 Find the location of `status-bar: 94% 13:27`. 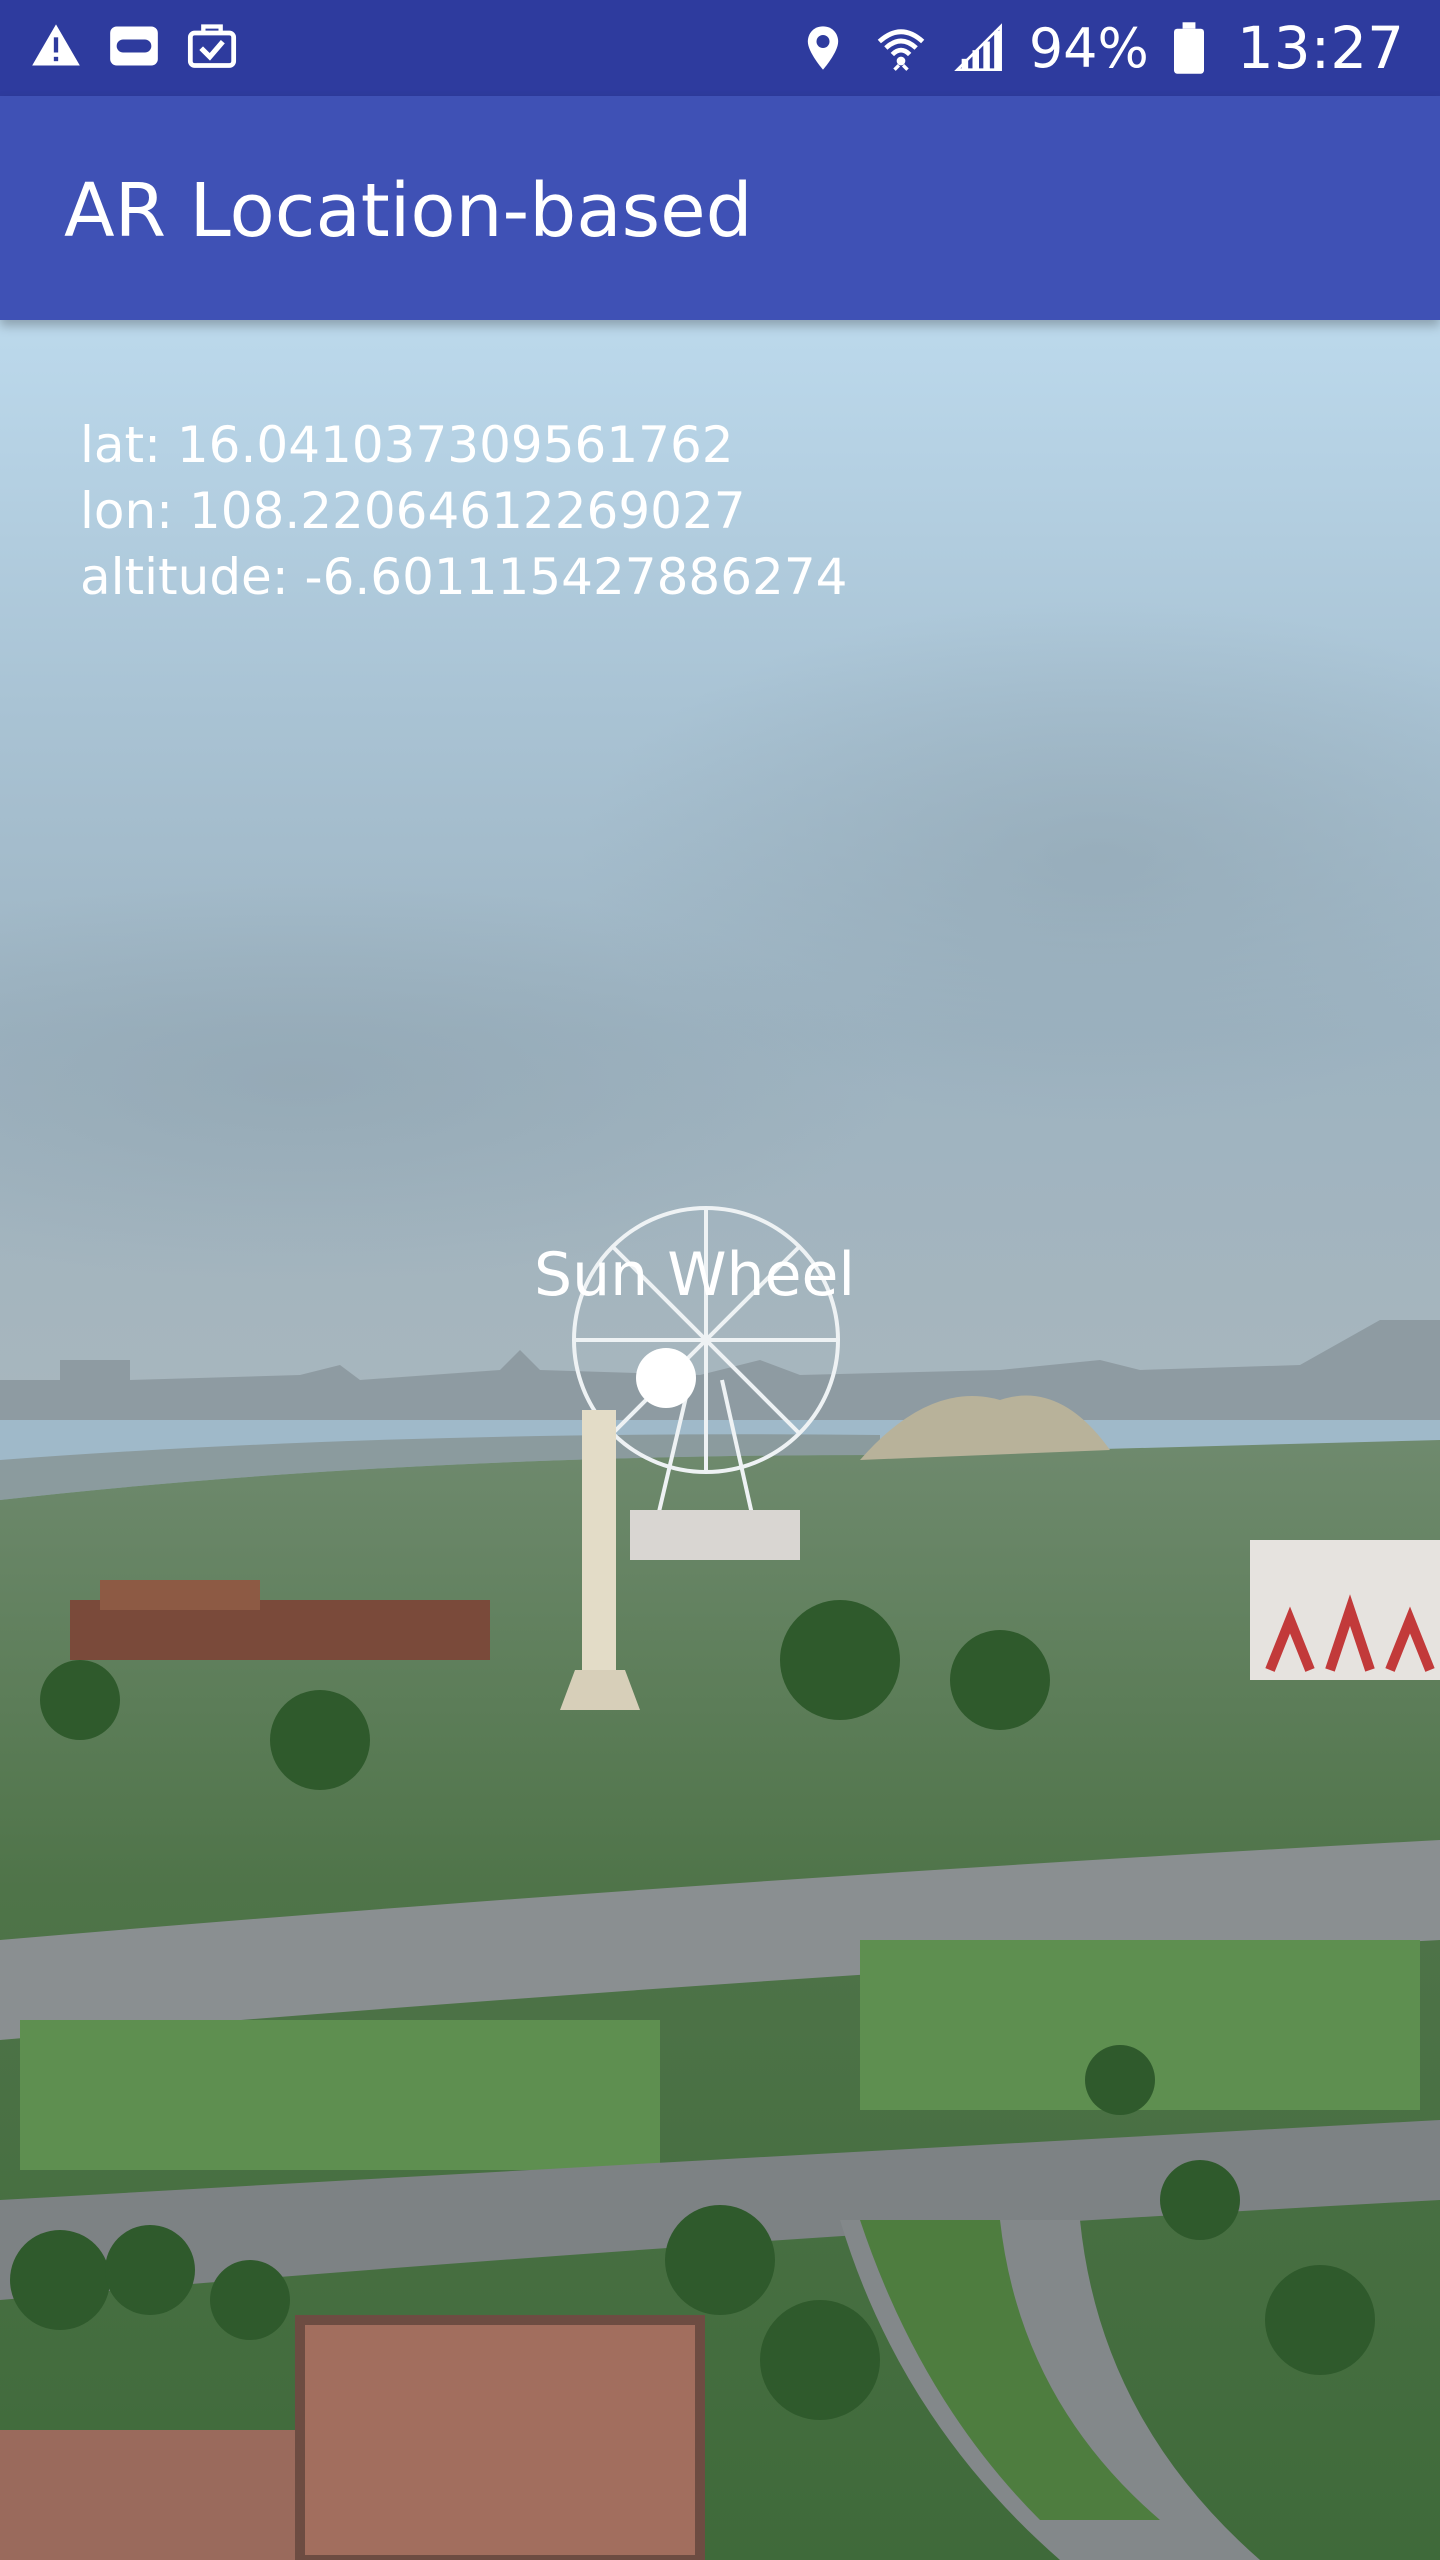

status-bar: 94% 13:27 is located at coordinates (720, 48).